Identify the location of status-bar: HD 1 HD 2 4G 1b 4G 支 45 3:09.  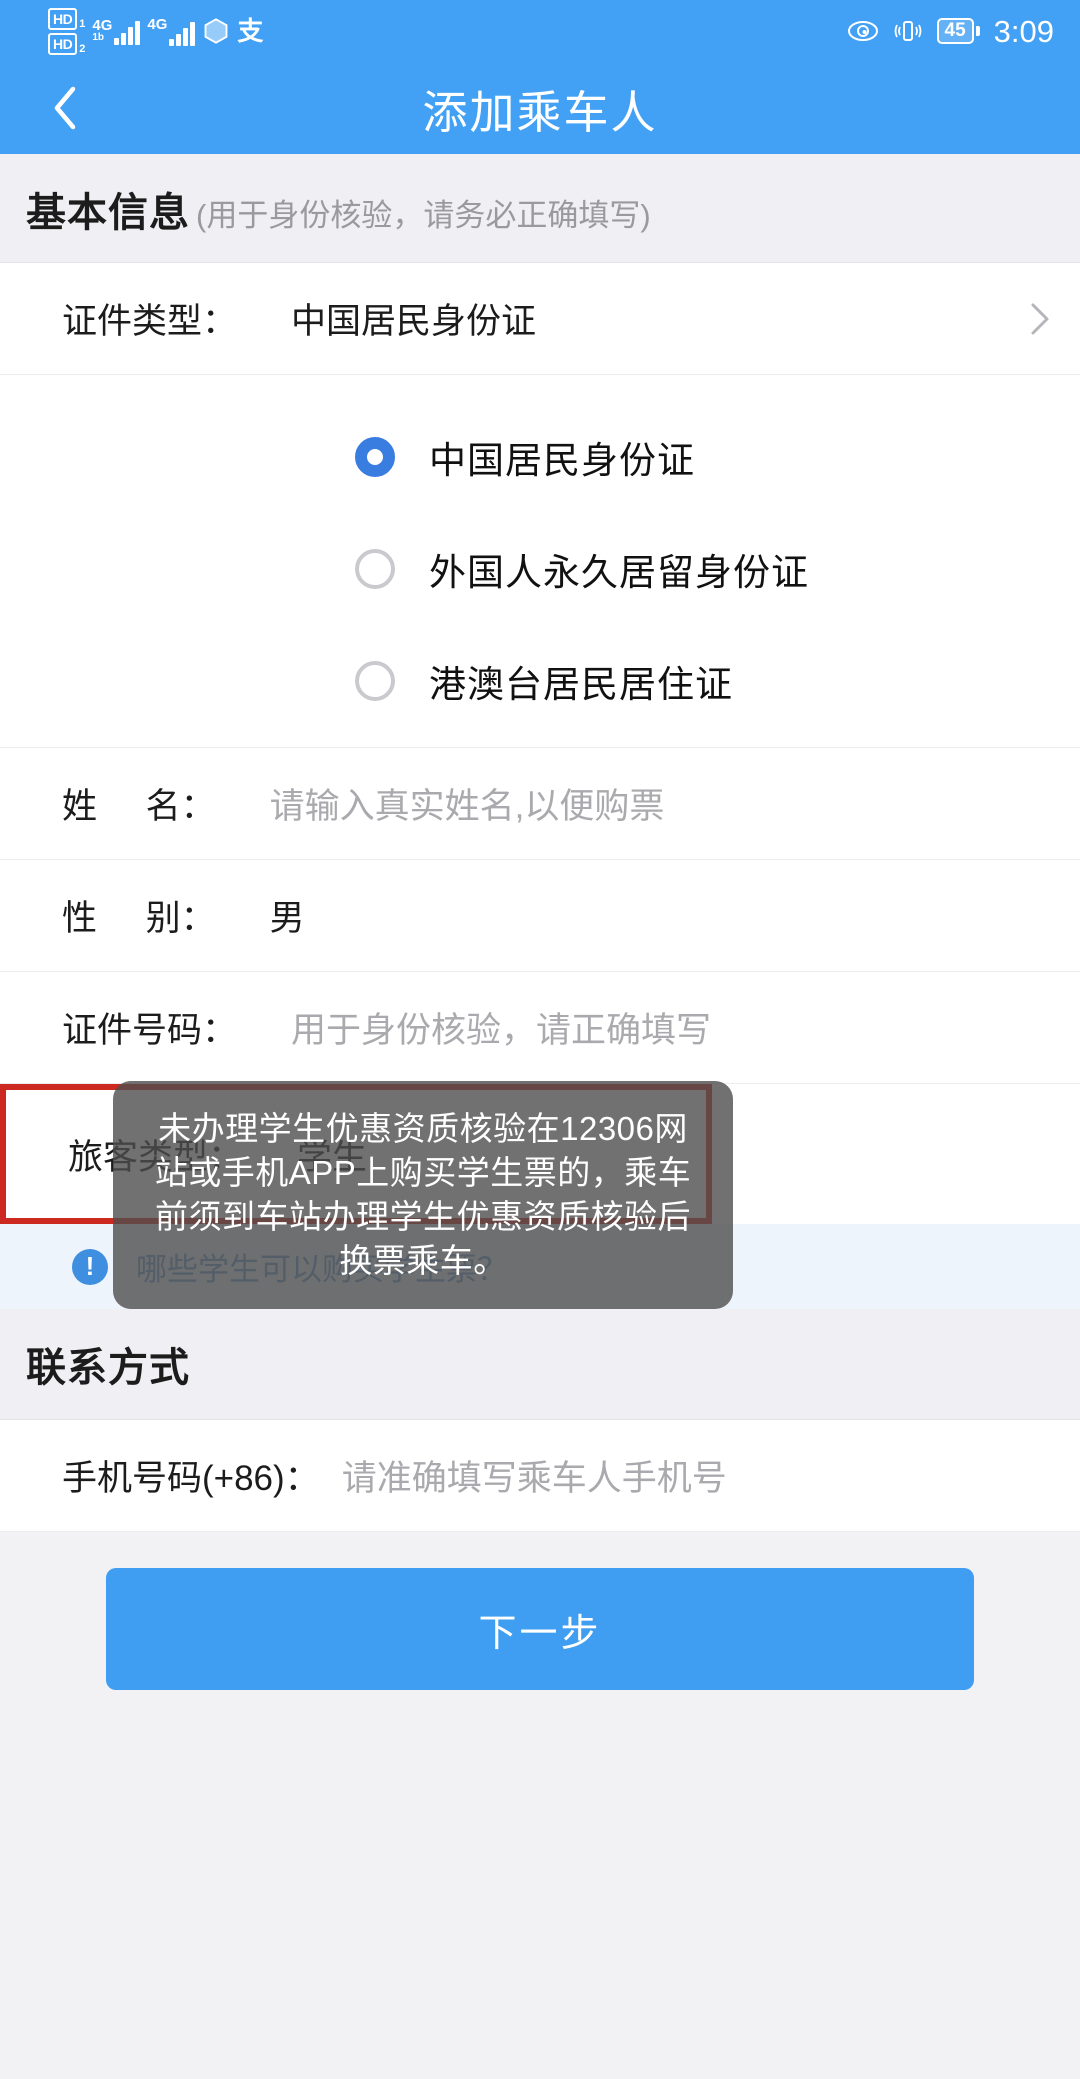
(540, 31).